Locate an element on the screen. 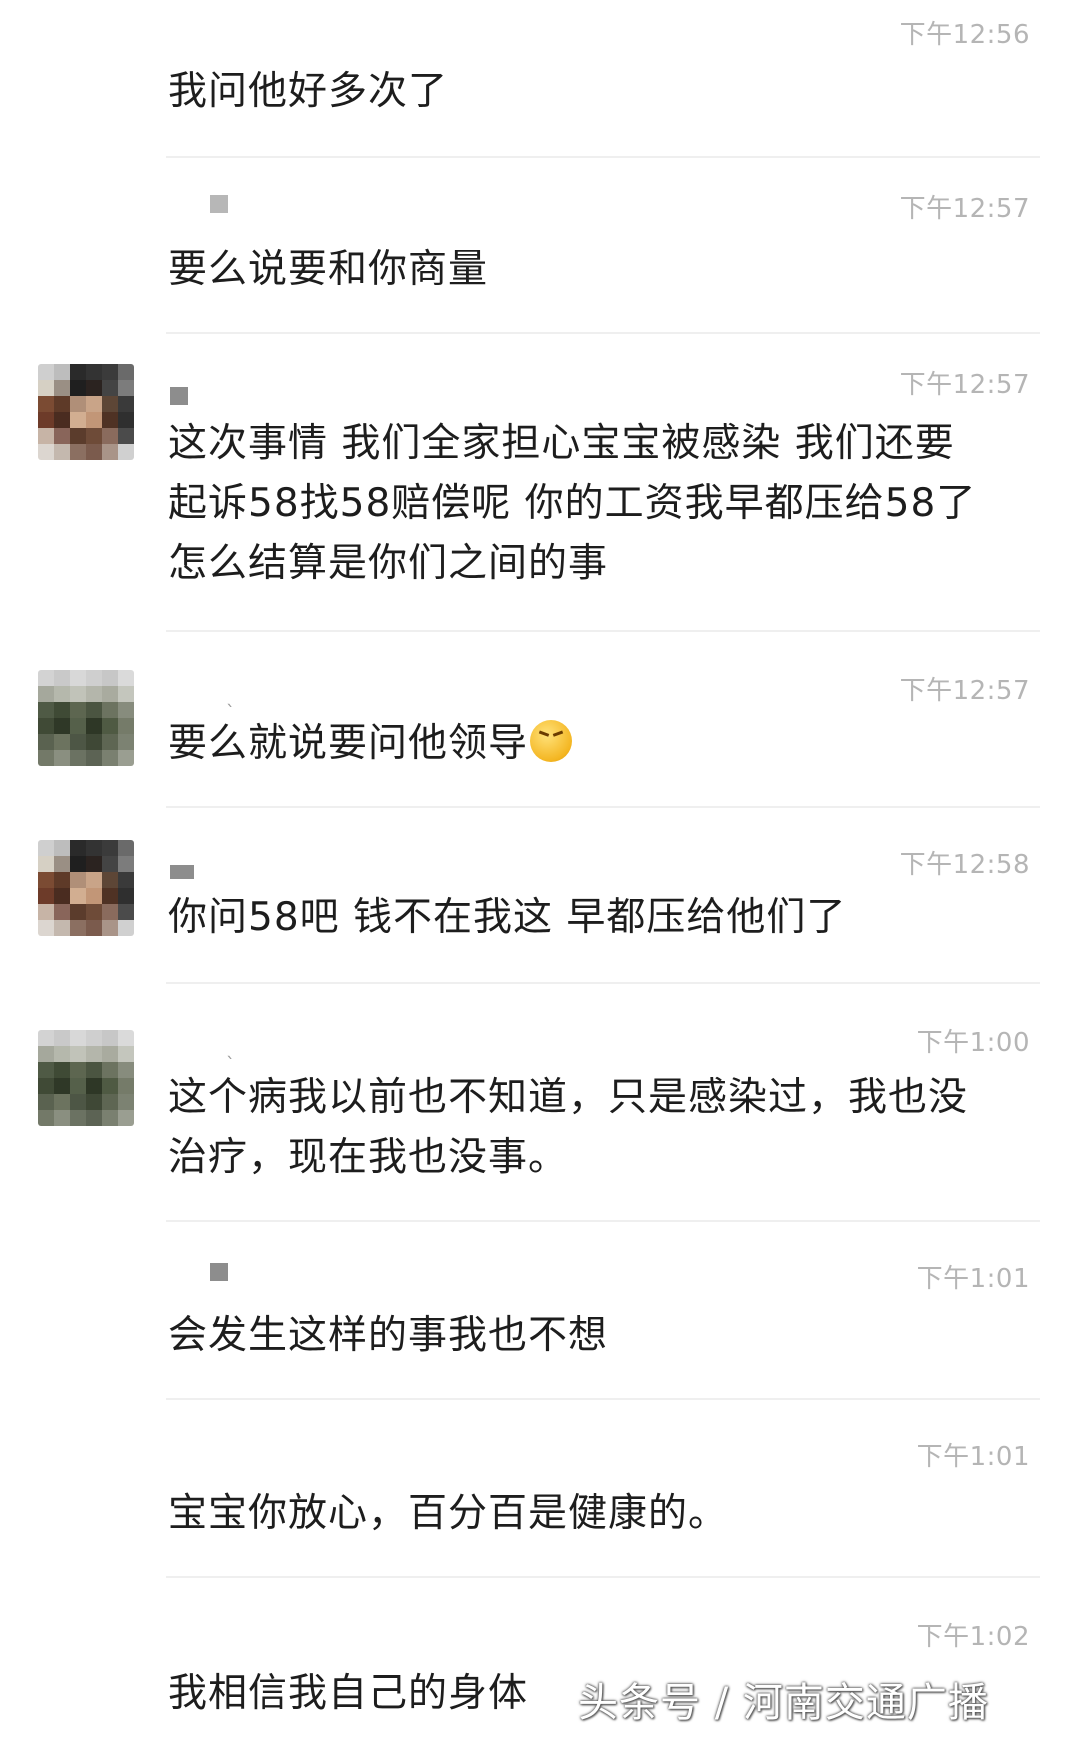 The image size is (1080, 1750). message-text: 要么就说要问他领导 is located at coordinates (598, 744).